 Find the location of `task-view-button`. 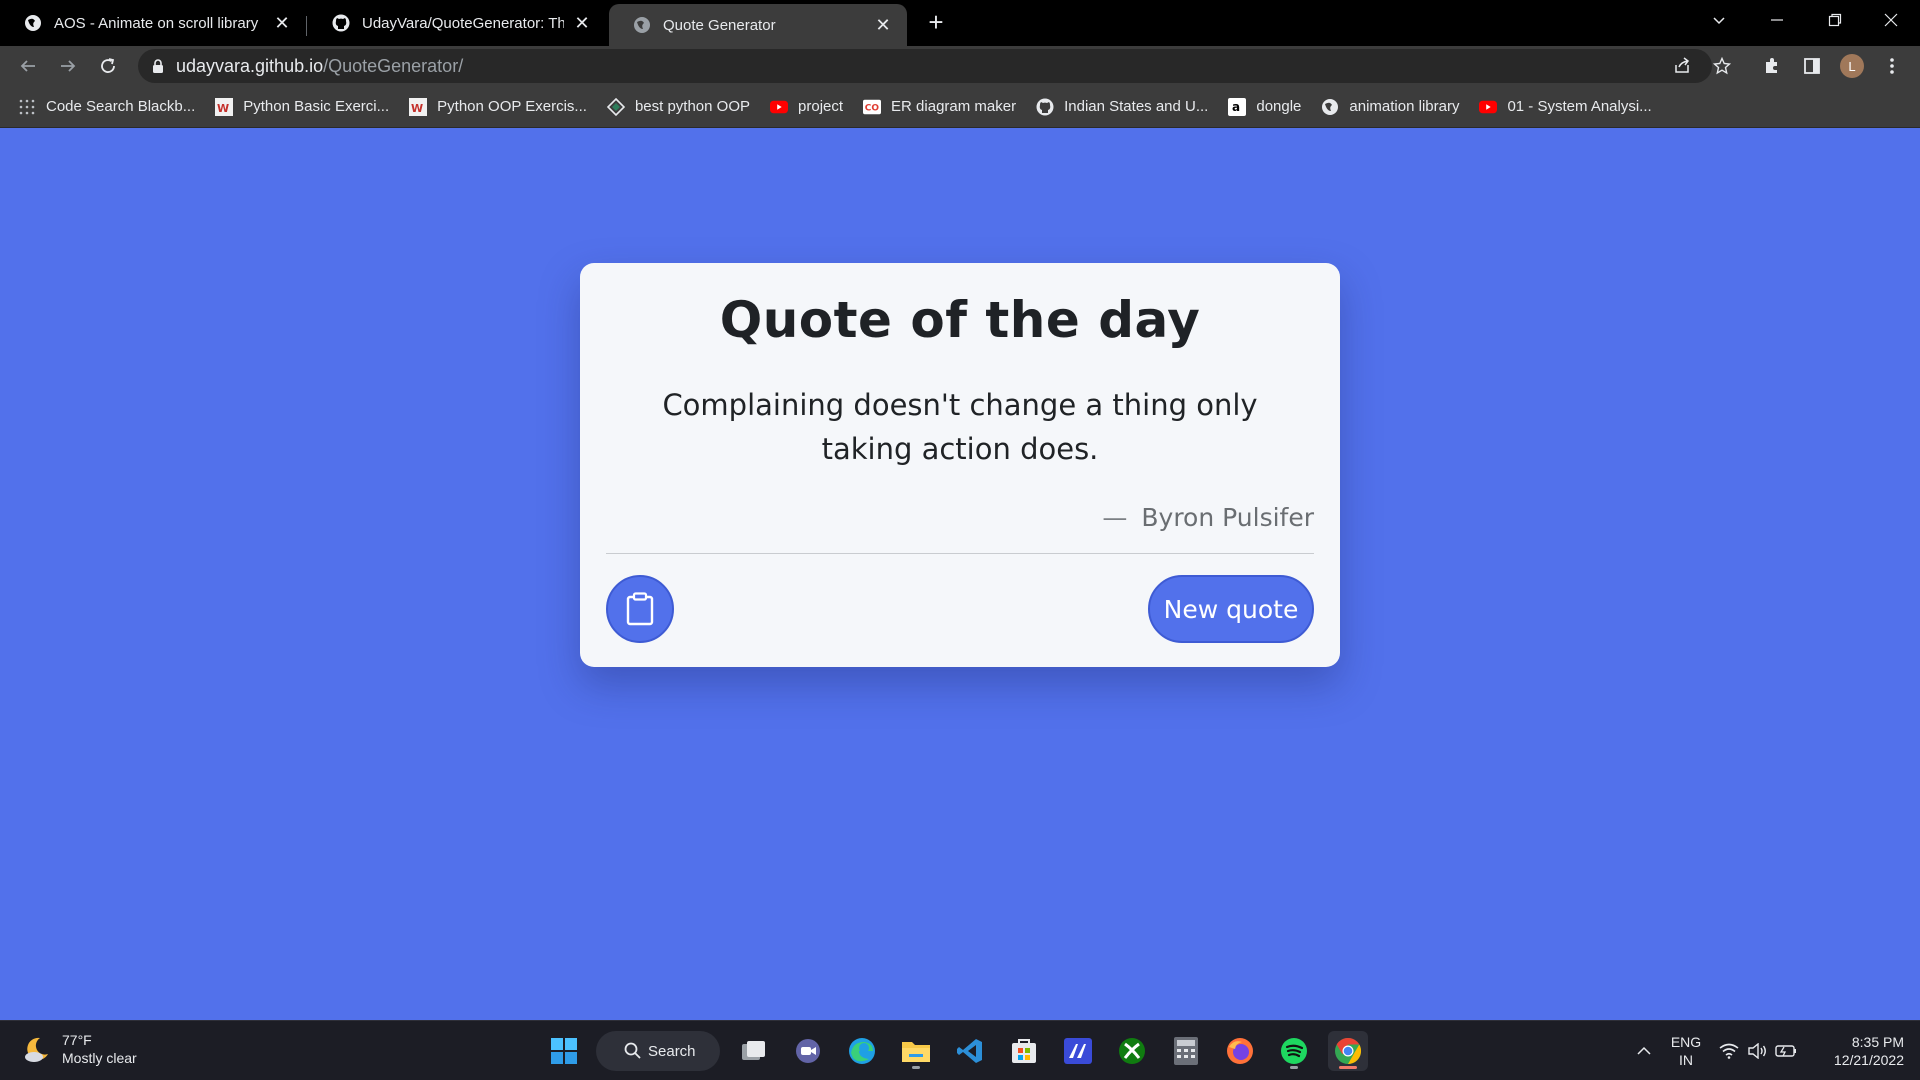

task-view-button is located at coordinates (754, 1051).